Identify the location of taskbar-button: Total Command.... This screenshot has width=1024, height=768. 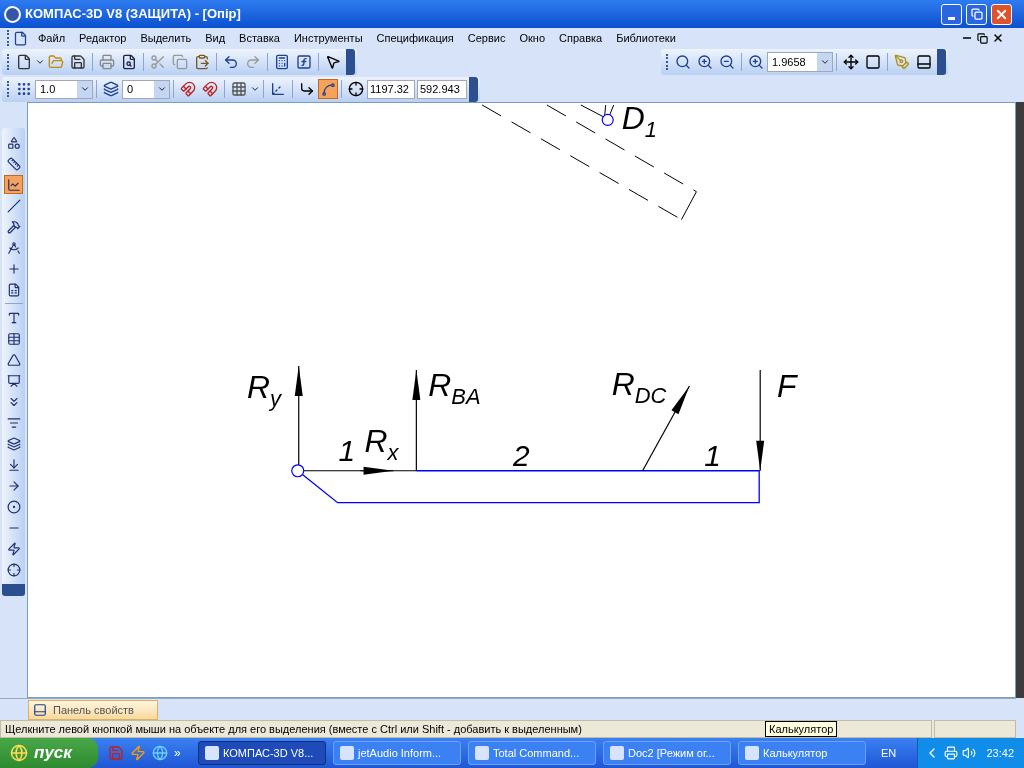
(532, 753).